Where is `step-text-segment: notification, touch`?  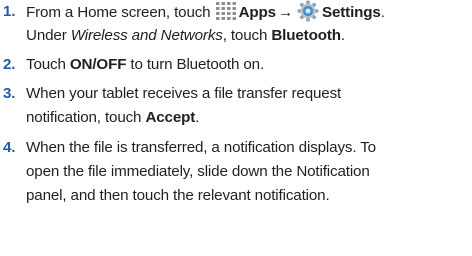 step-text-segment: notification, touch is located at coordinates (84, 117).